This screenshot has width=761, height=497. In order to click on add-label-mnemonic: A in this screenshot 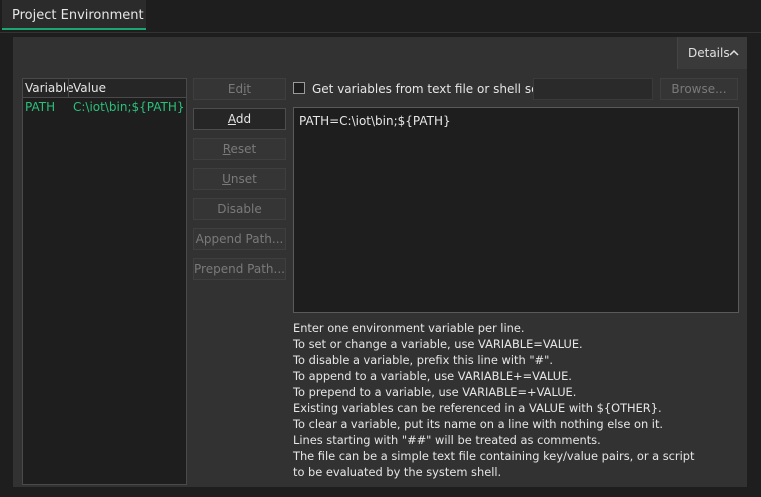, I will do `click(231, 119)`.